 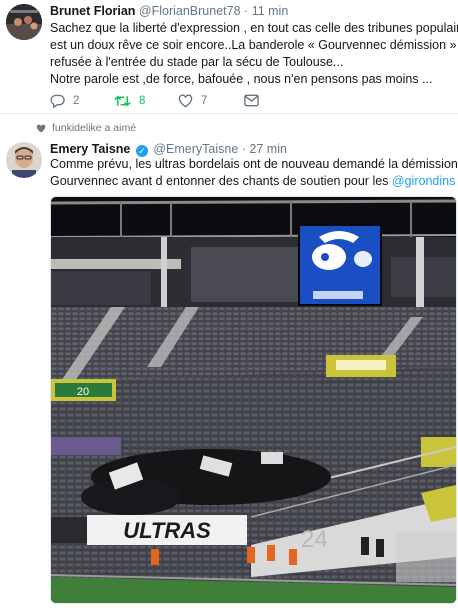 I want to click on display-name: Emery Taisne, so click(x=90, y=149).